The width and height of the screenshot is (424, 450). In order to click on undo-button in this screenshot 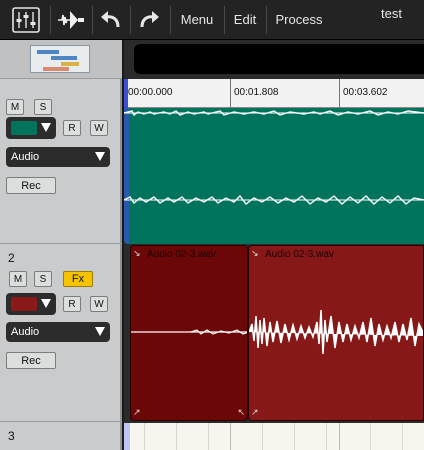, I will do `click(111, 19)`.